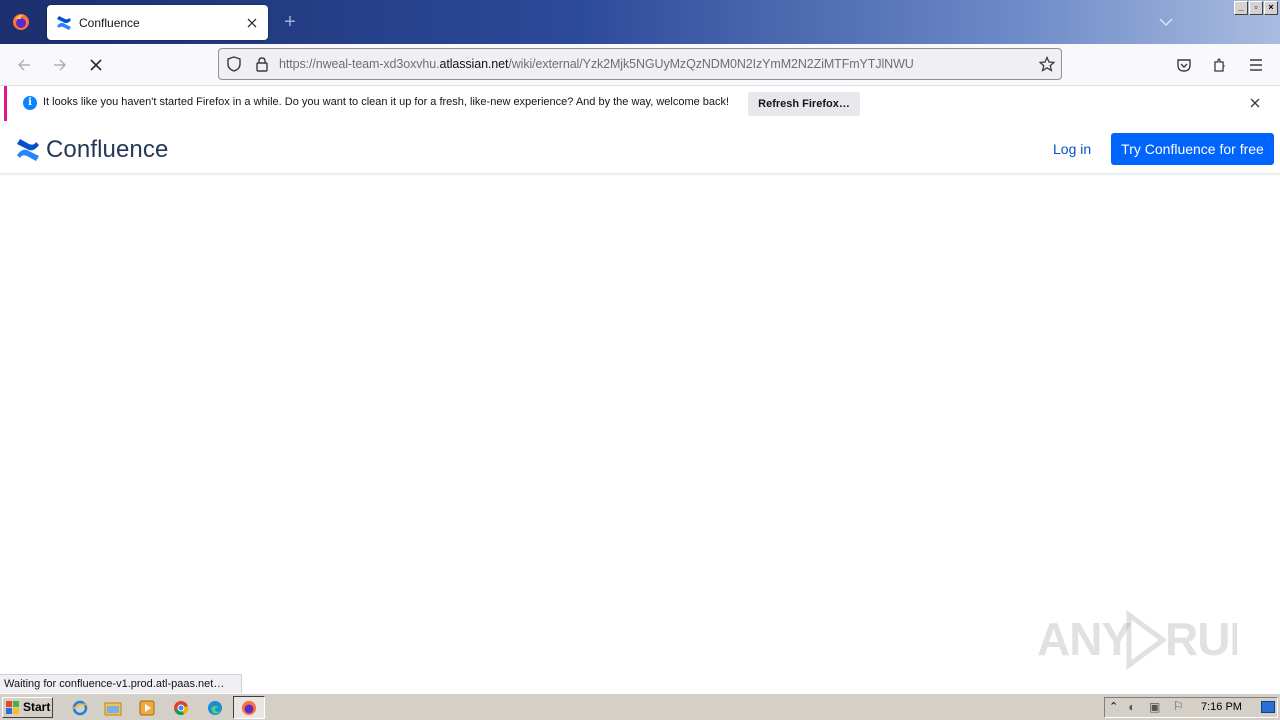 This screenshot has height=720, width=1280. I want to click on url-prefix: https://nweal-team-xd3oxvhu., so click(359, 64).